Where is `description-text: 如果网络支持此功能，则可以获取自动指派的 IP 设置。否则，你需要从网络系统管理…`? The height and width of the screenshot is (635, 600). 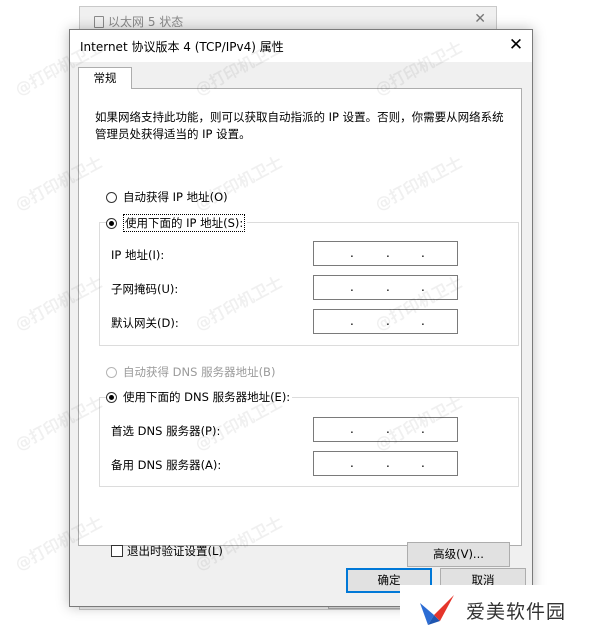
description-text: 如果网络支持此功能，则可以获取自动指派的 IP 设置。否则，你需要从网络系统管理… is located at coordinates (299, 125).